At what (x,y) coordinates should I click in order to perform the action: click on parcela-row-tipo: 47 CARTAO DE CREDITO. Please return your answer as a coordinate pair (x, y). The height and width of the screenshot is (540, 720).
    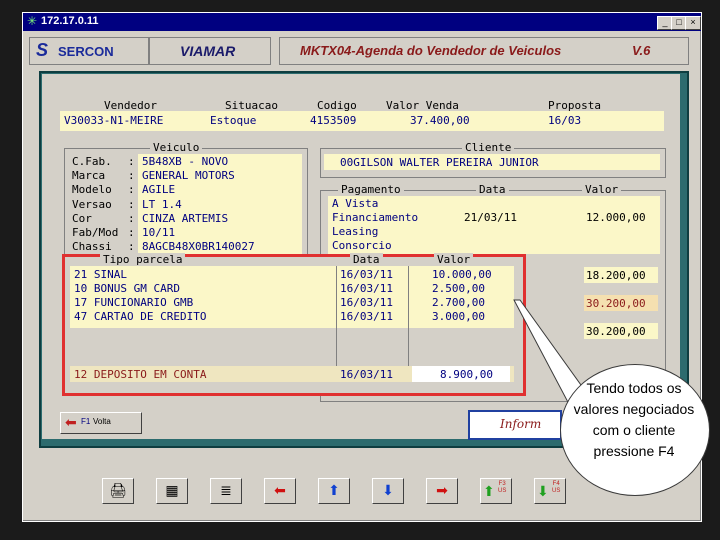
    Looking at the image, I should click on (140, 316).